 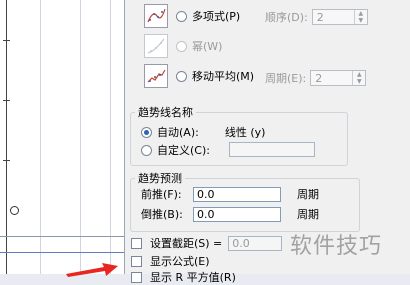 I want to click on show-r2-checkbox, so click(x=136, y=277).